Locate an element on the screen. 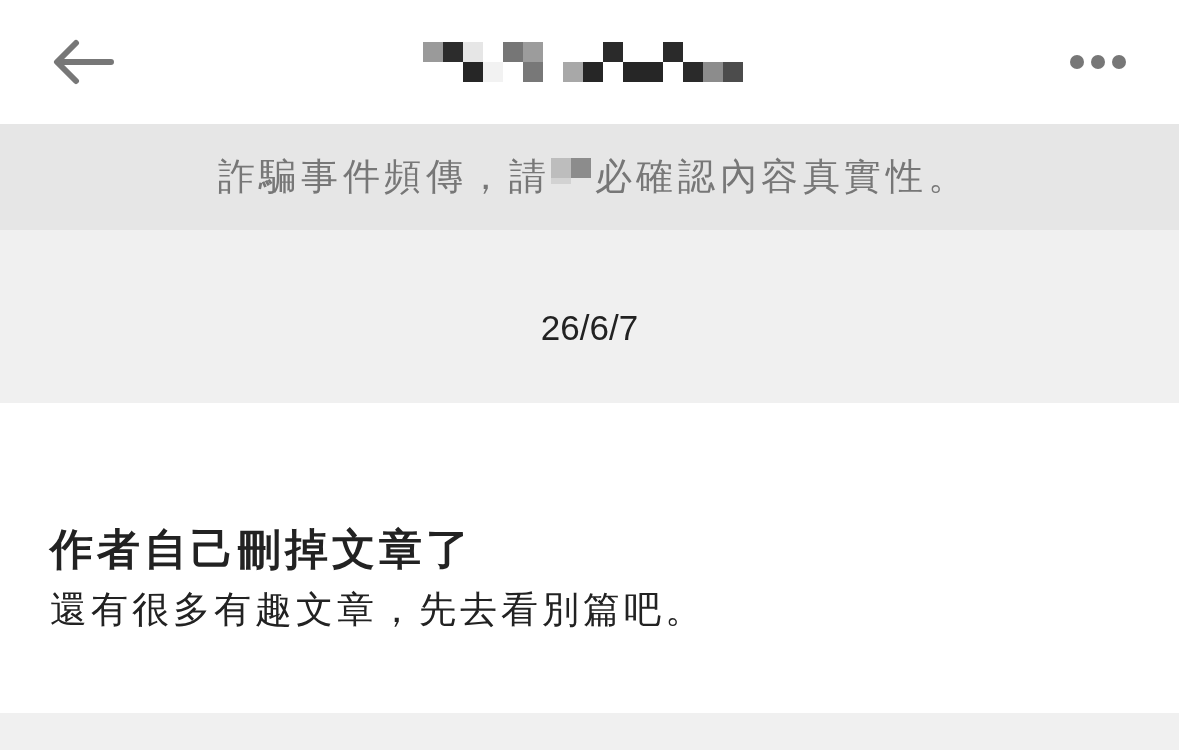 This screenshot has height=750, width=1179. message-title: 作者自己刪掉文章了 is located at coordinates (261, 550).